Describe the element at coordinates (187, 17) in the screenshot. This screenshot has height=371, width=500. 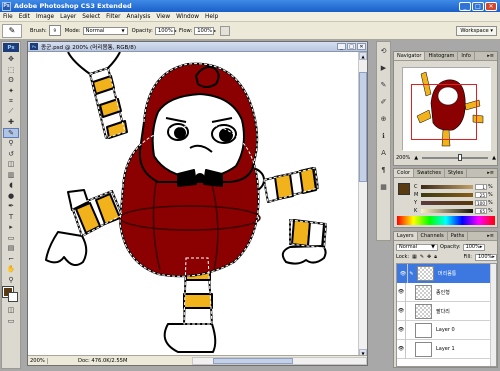
I see `menu-item-window: Window` at that location.